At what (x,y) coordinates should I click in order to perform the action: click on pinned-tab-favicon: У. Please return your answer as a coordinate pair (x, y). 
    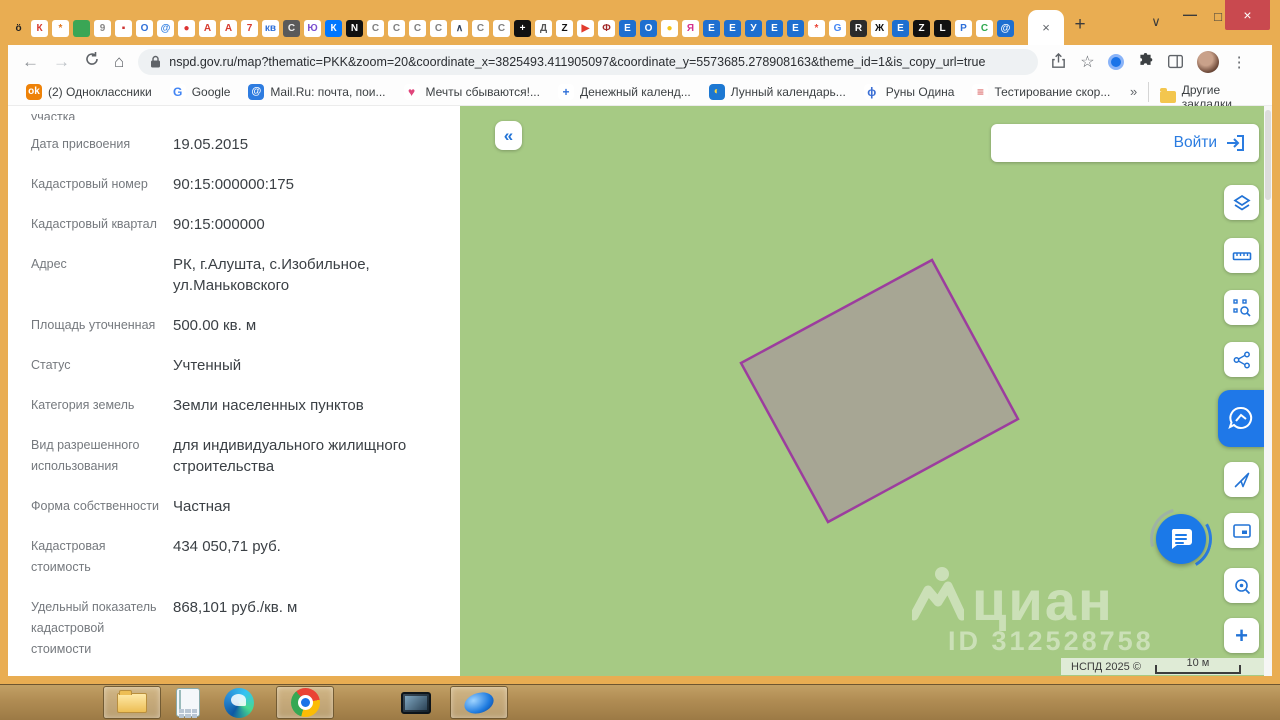
    Looking at the image, I should click on (753, 28).